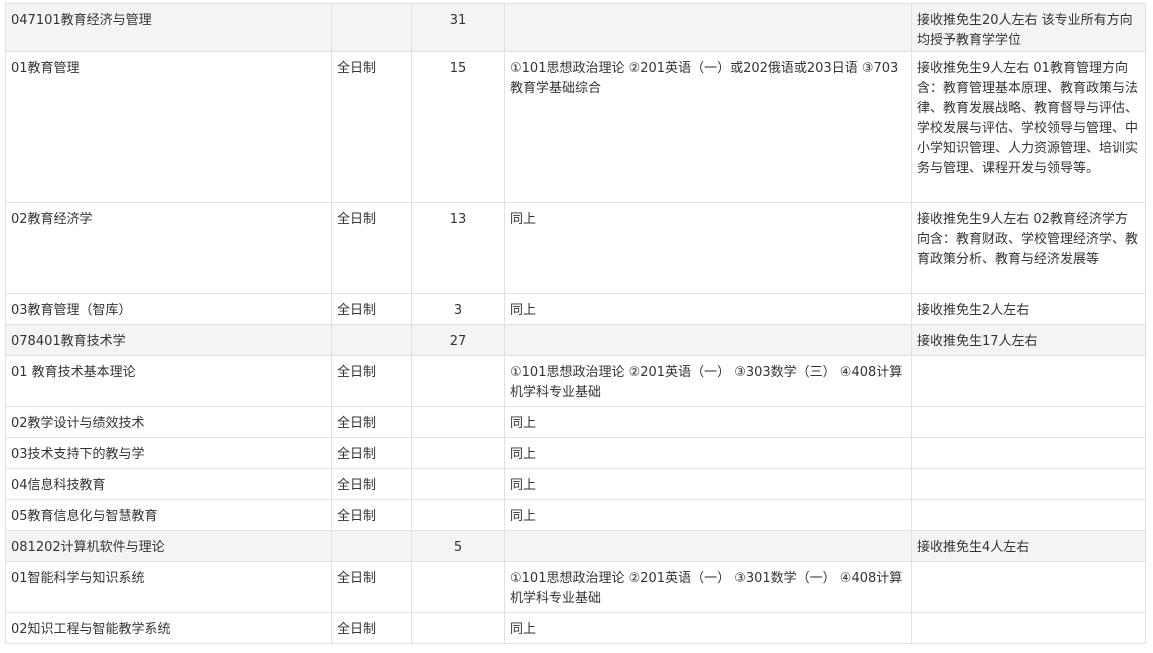 Image resolution: width=1153 pixels, height=653 pixels. Describe the element at coordinates (168, 587) in the screenshot. I see `direction-name-cell: 01智能科学与知识系统` at that location.